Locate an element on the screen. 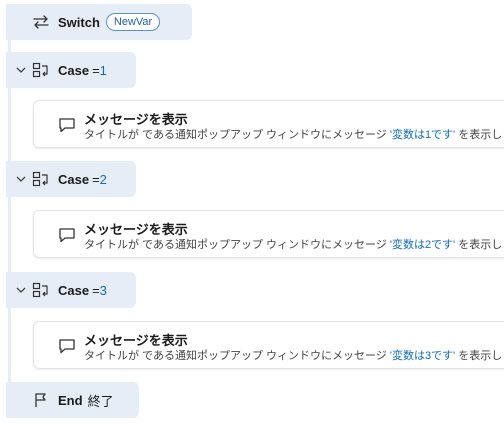  case-block-3: Case = 3 is located at coordinates (71, 290).